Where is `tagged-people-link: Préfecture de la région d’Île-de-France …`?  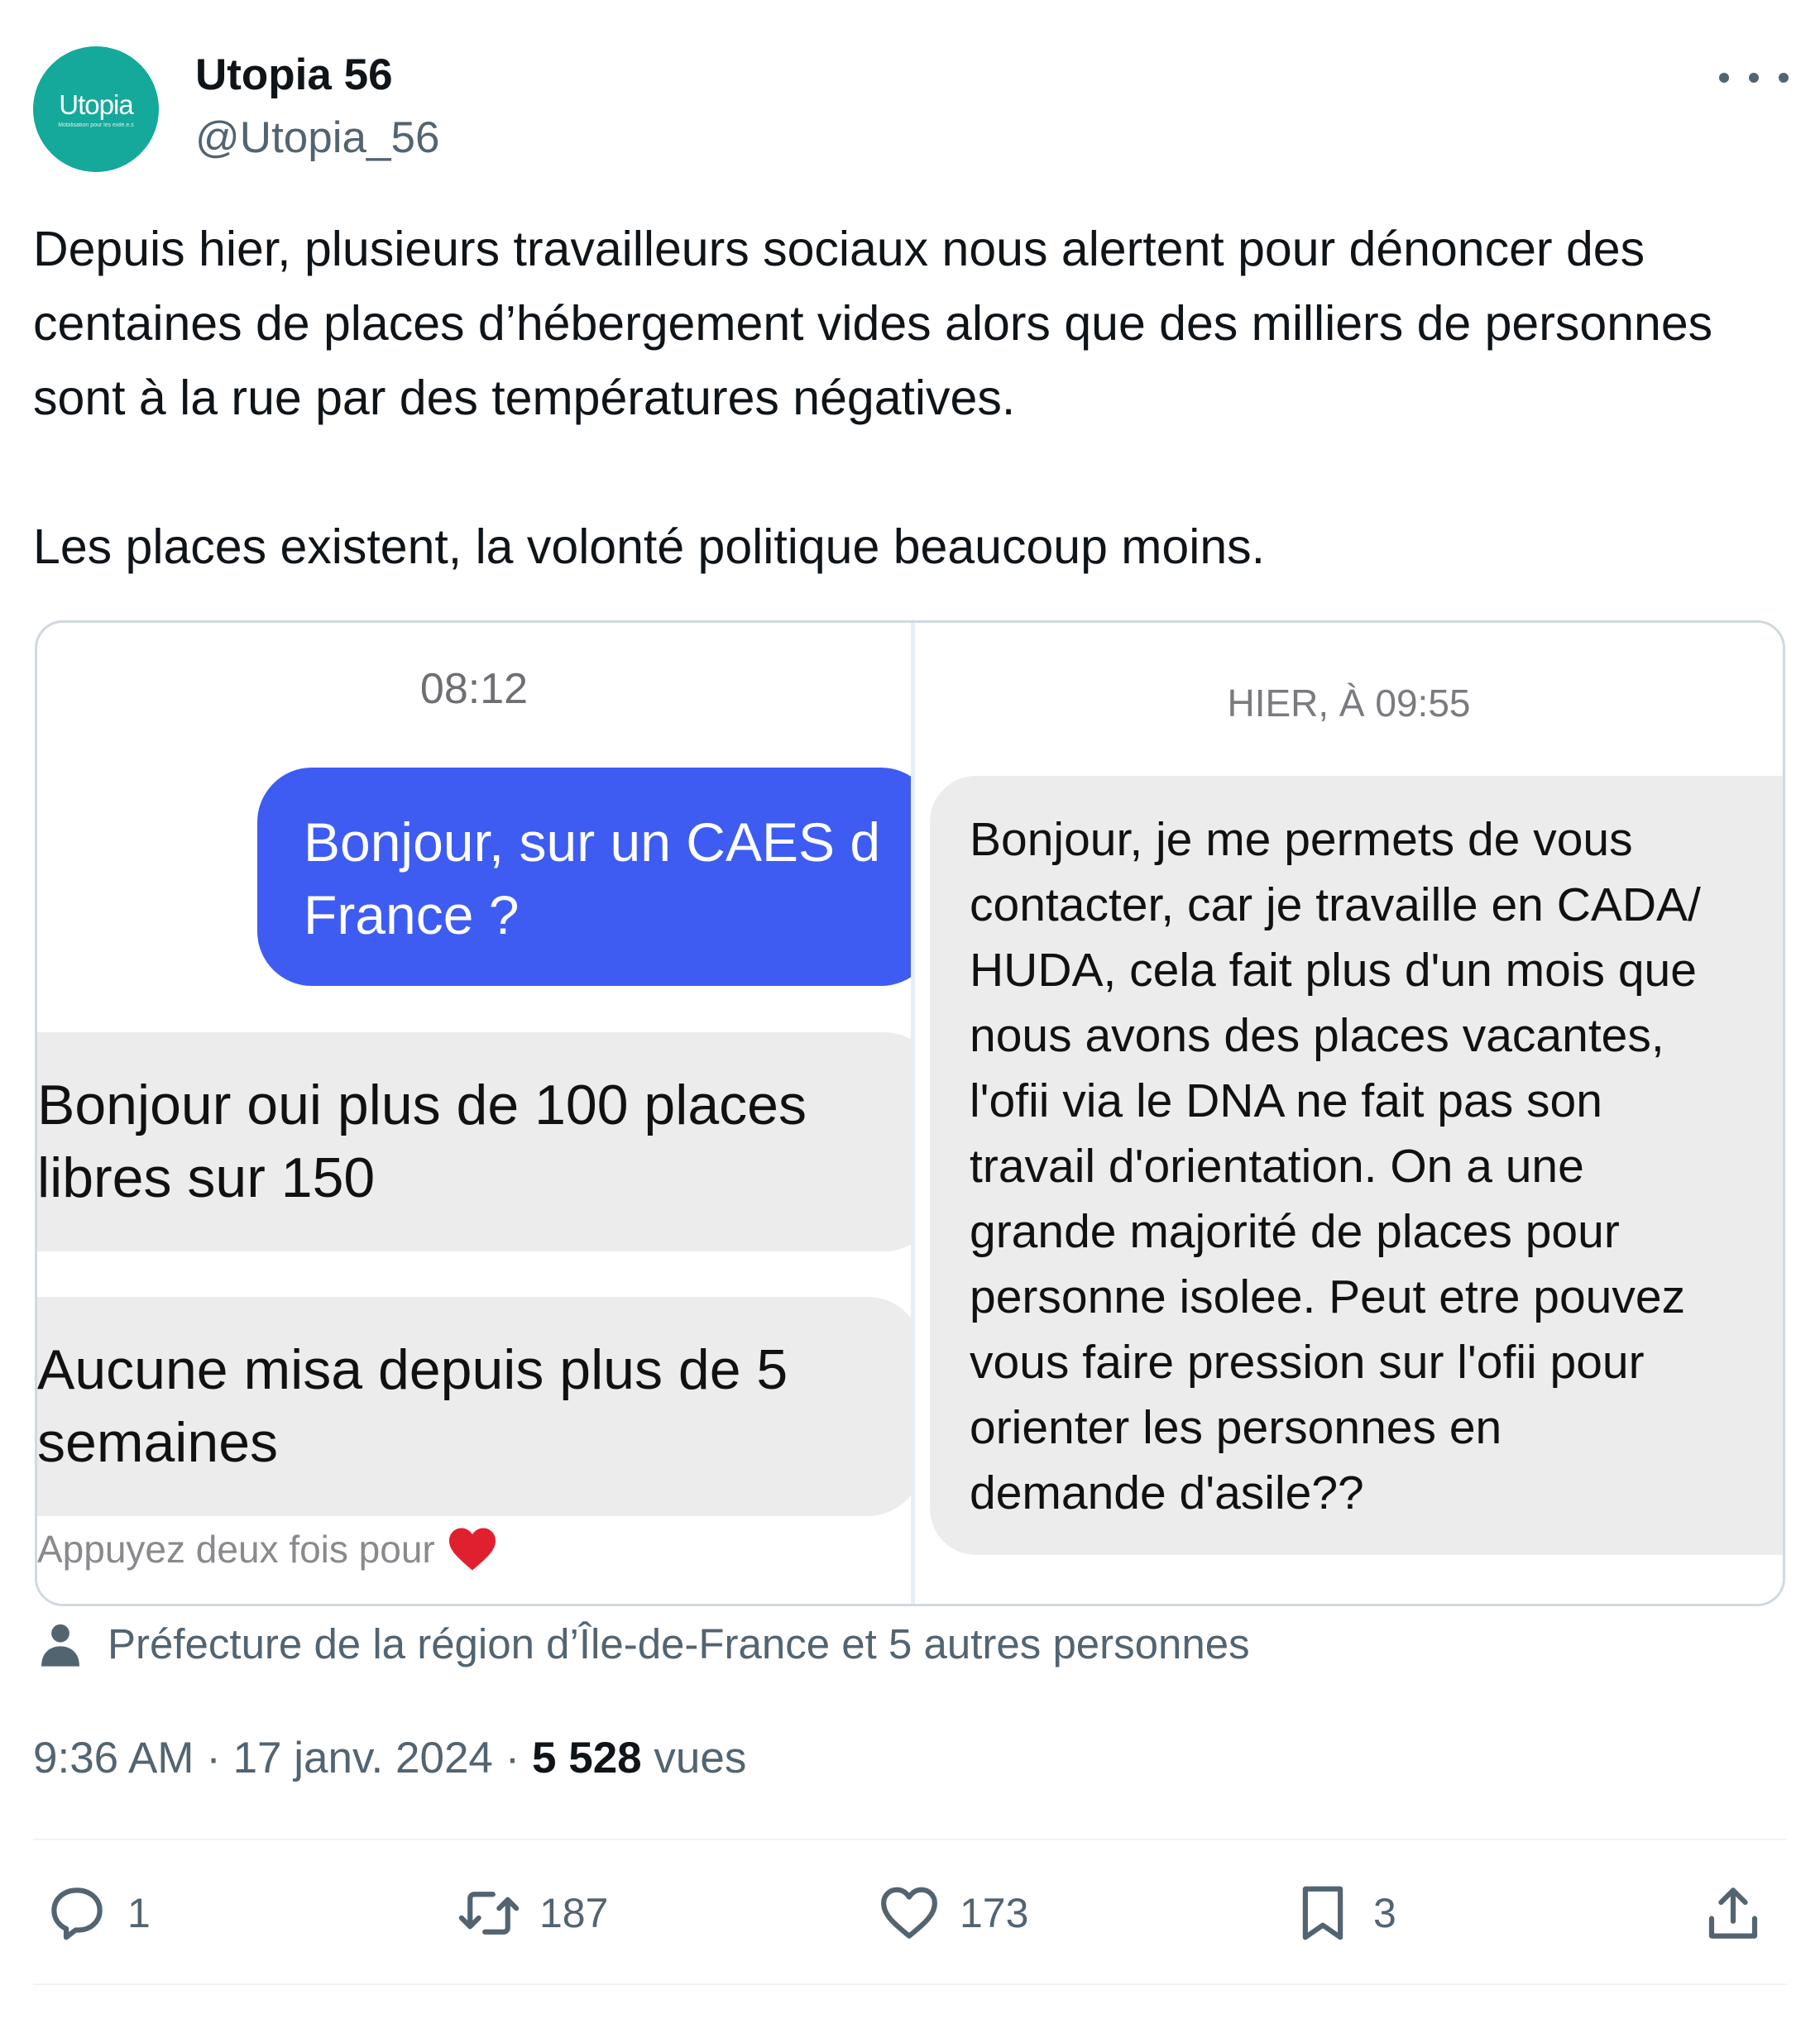
tagged-people-link: Préfecture de la région d’Île-de-France … is located at coordinates (643, 1644).